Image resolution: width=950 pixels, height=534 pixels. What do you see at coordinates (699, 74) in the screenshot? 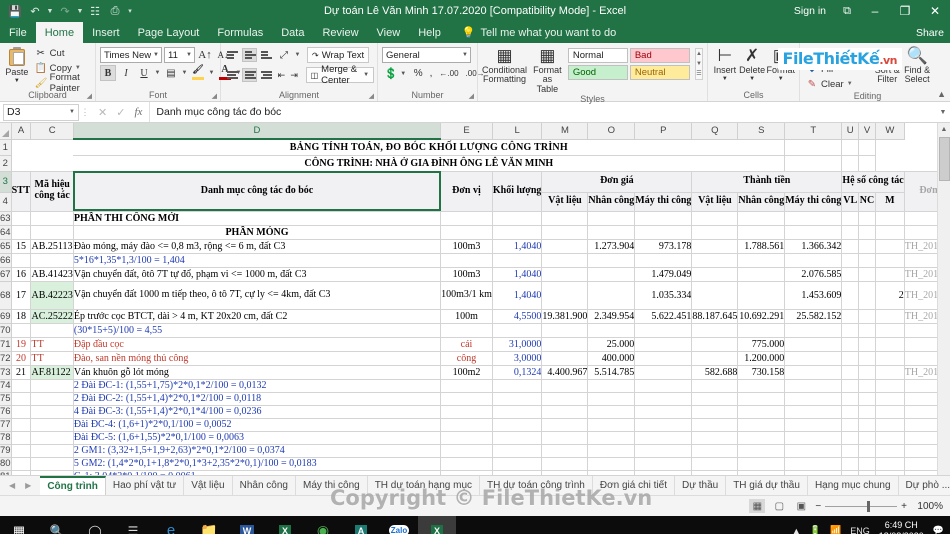
I see `styles-more-icon: ☰` at bounding box center [699, 74].